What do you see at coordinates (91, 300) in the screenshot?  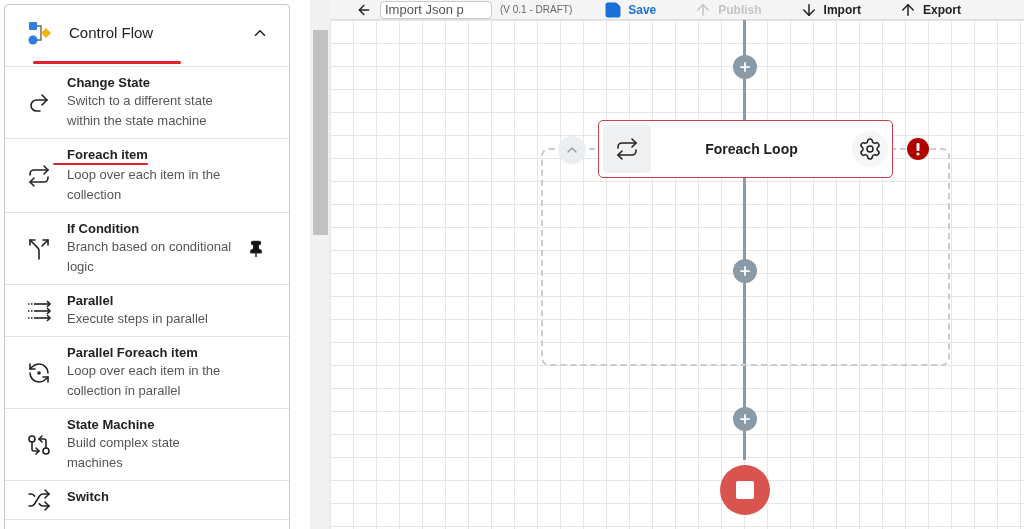 I see `step-title: Parallel` at bounding box center [91, 300].